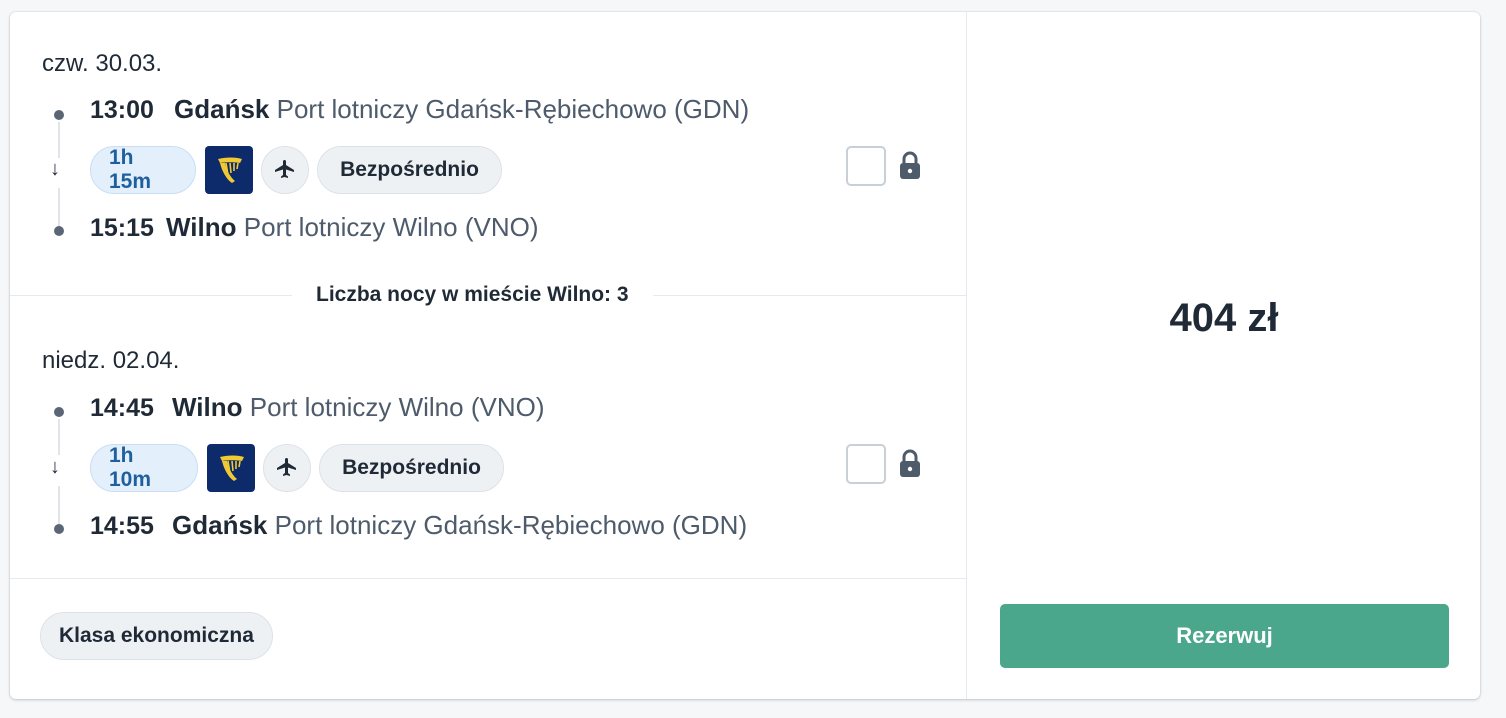 Image resolution: width=1506 pixels, height=718 pixels. Describe the element at coordinates (397, 407) in the screenshot. I see `return-departure-airport: Port lotniczy Wilno (VNO)` at that location.